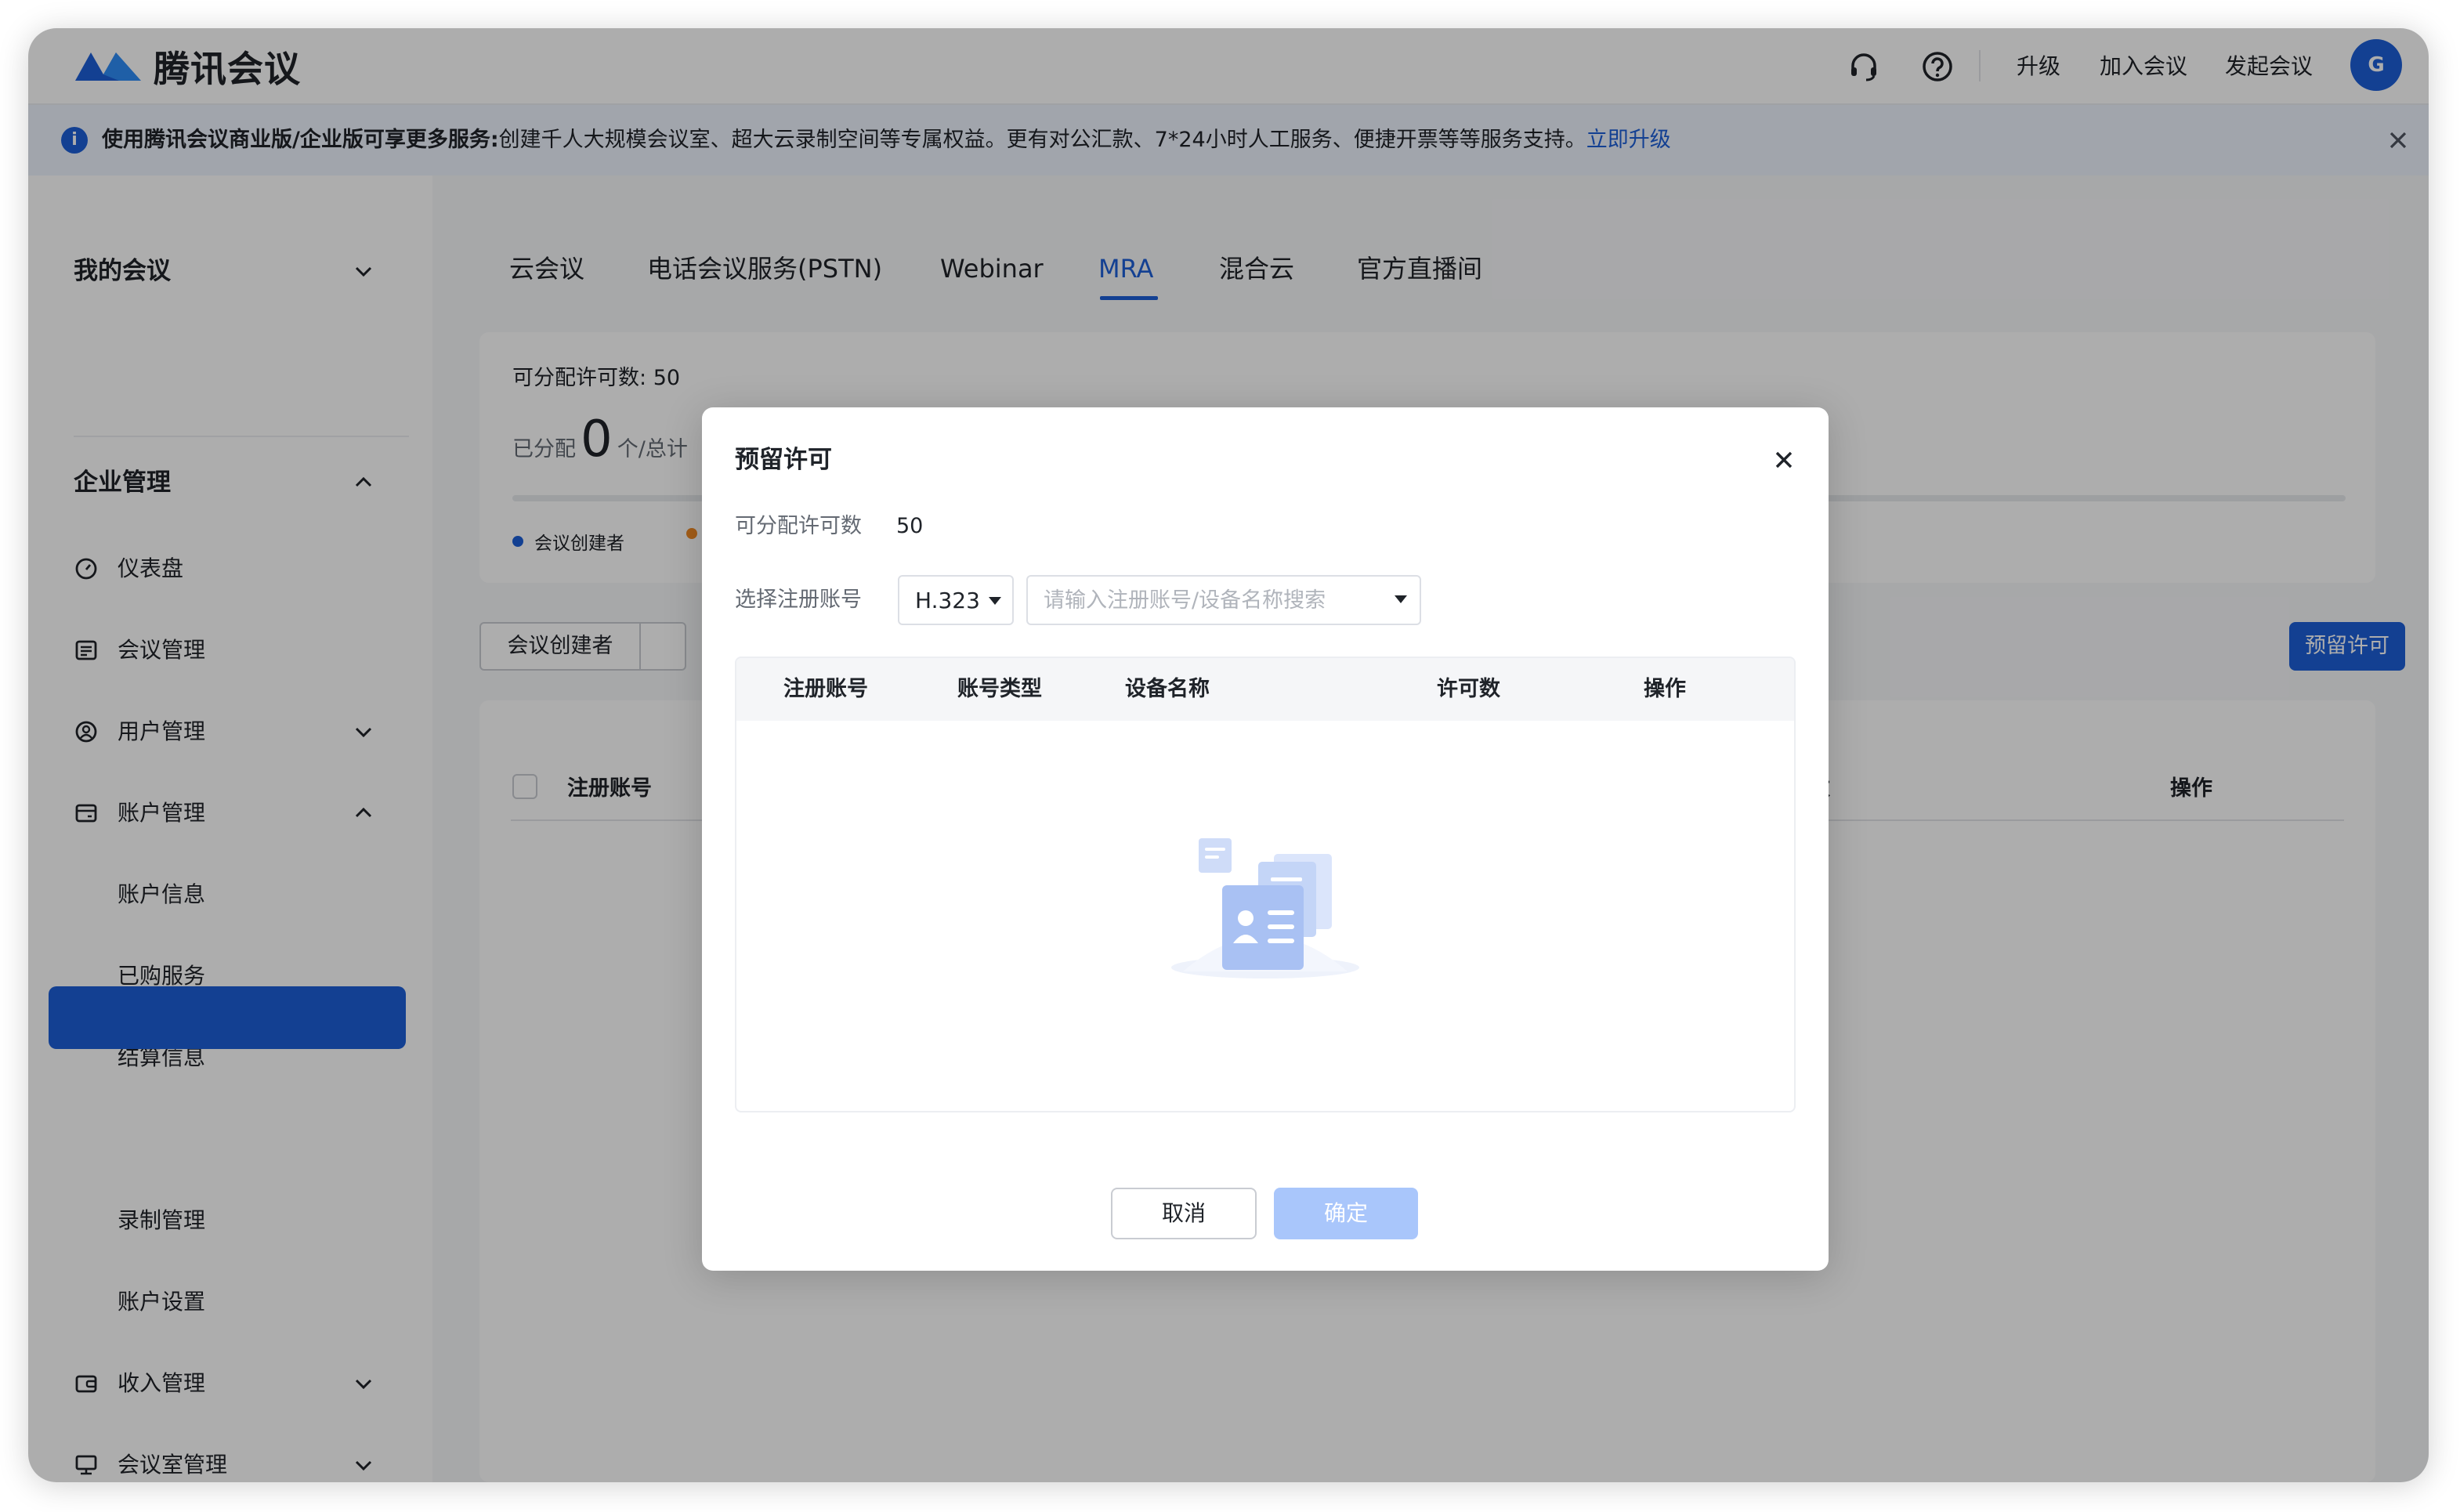 This screenshot has height=1512, width=2460. What do you see at coordinates (1665, 689) in the screenshot?
I see `column-action: 操作` at bounding box center [1665, 689].